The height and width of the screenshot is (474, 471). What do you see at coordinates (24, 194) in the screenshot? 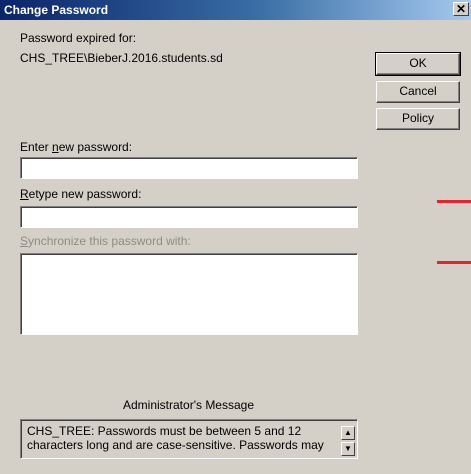
I see `retype-label-accelerator: R` at bounding box center [24, 194].